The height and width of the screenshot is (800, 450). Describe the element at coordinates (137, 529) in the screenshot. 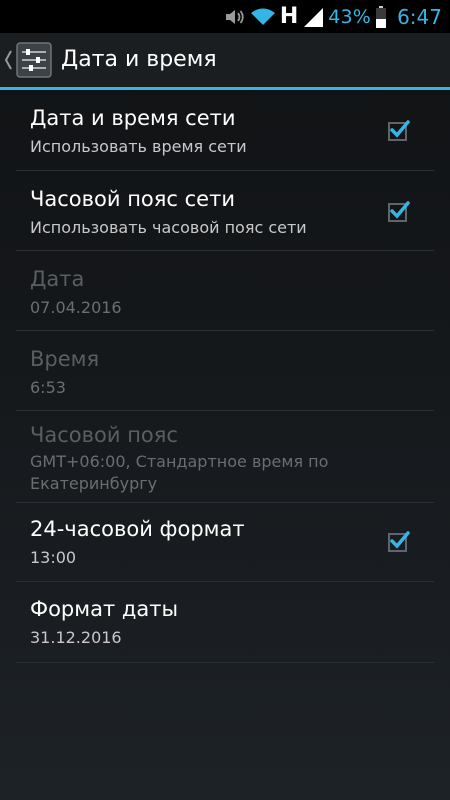

I see `pref-title: 24-часовой формат` at that location.